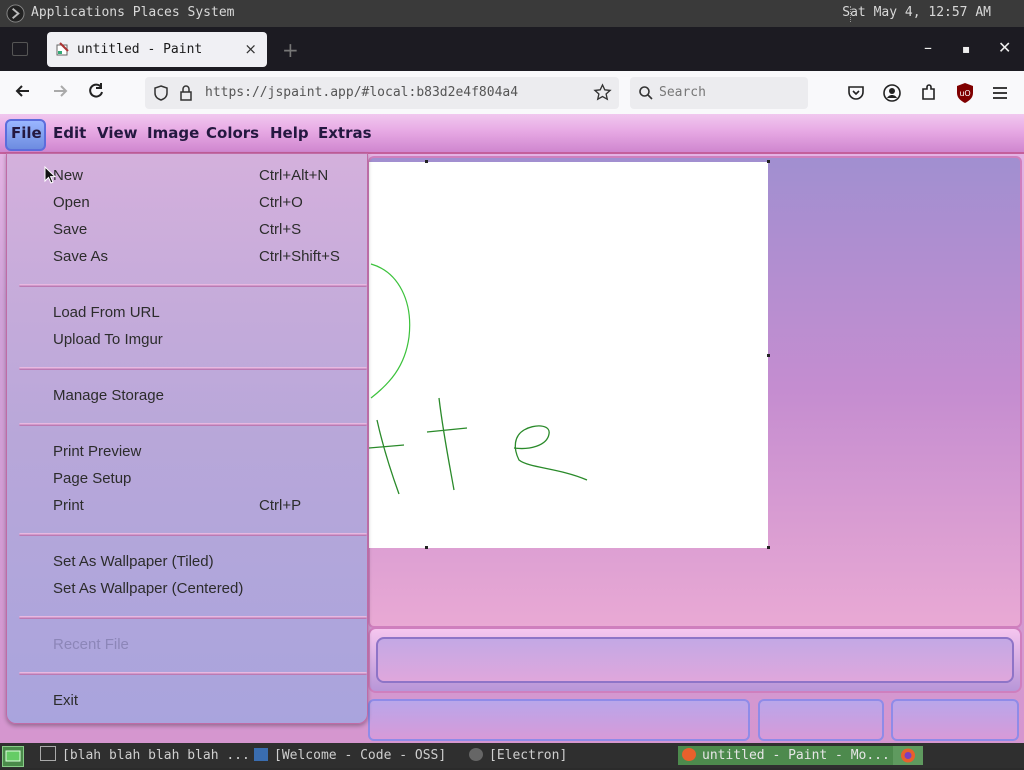  I want to click on ublock-origin-icon: uO, so click(965, 93).